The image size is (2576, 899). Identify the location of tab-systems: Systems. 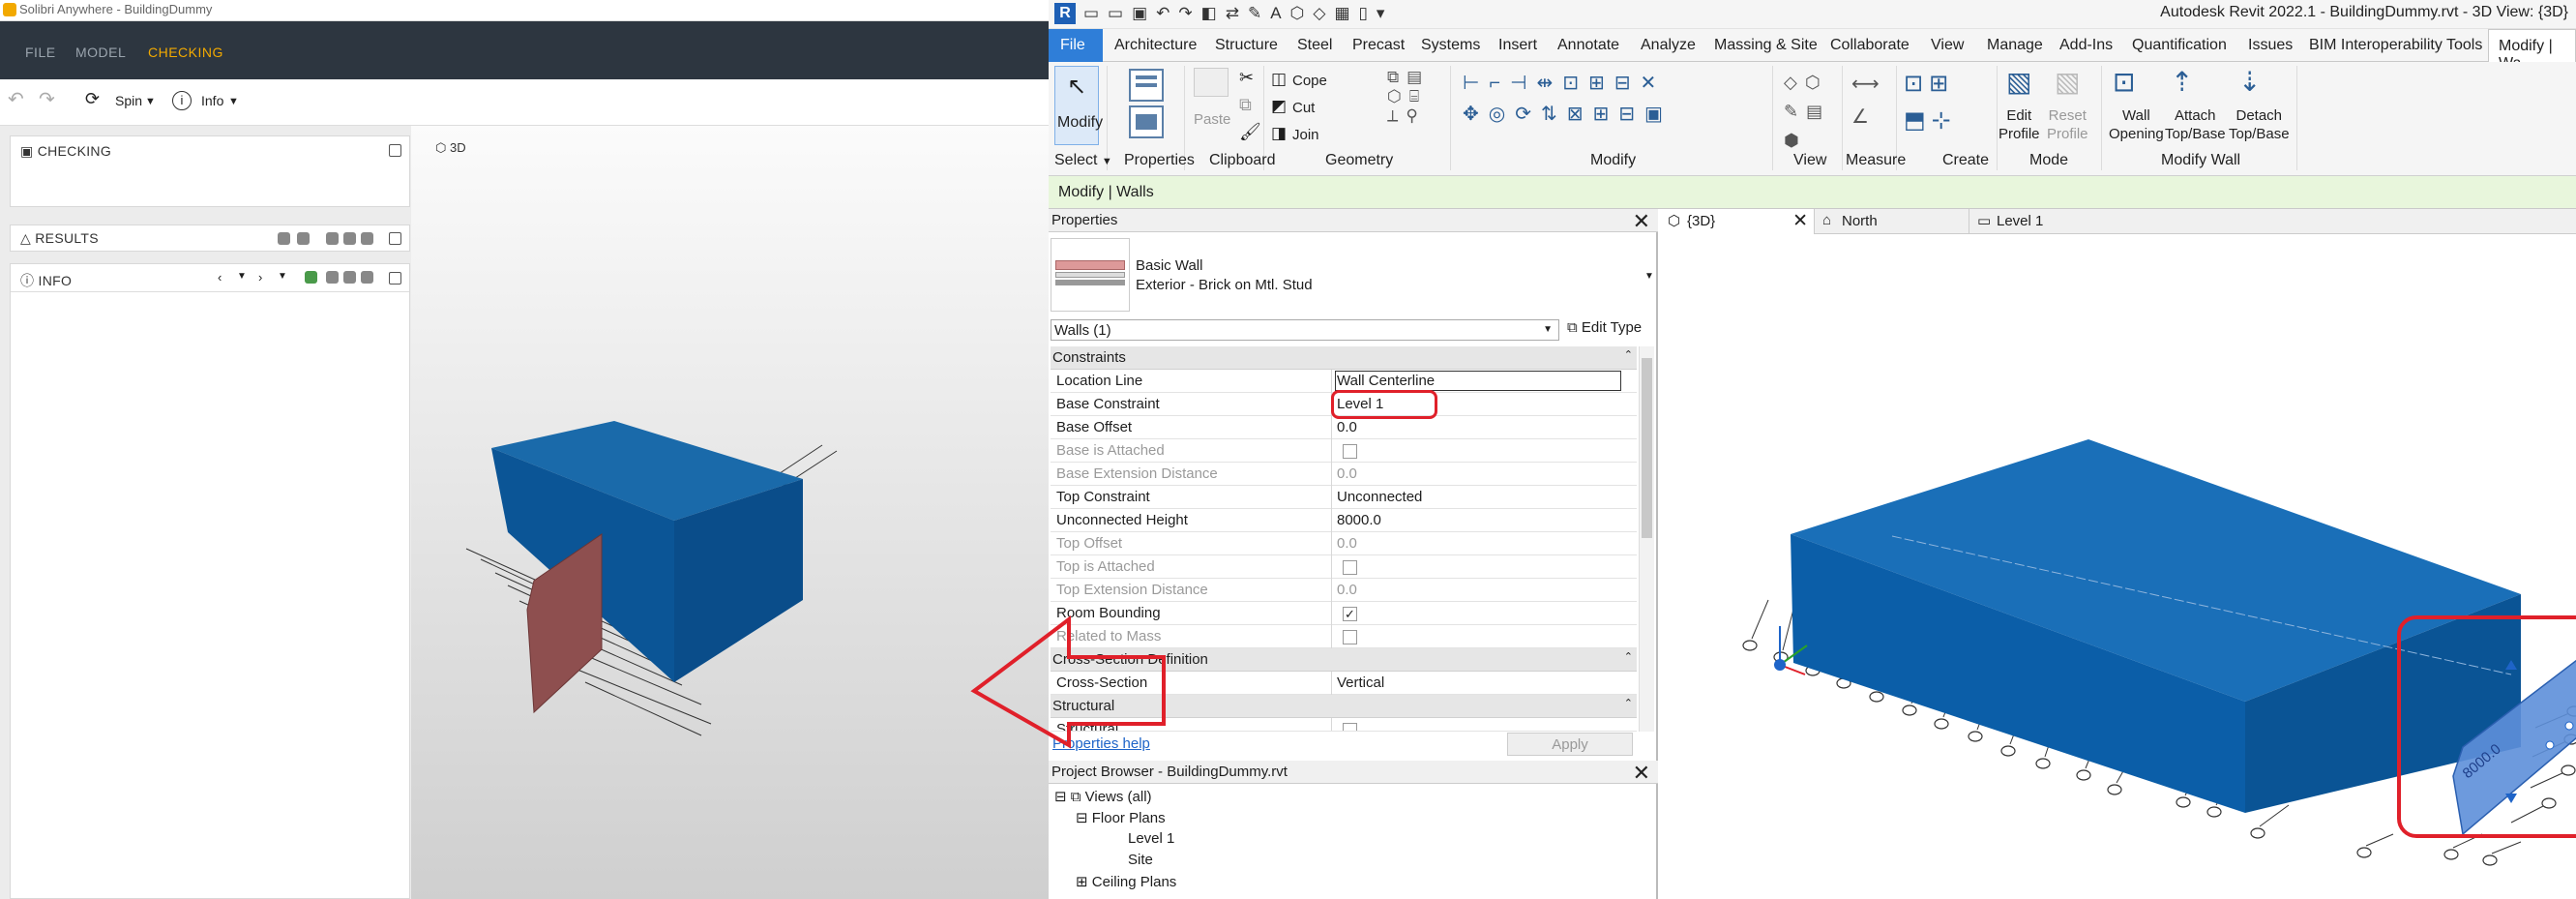
(1450, 45).